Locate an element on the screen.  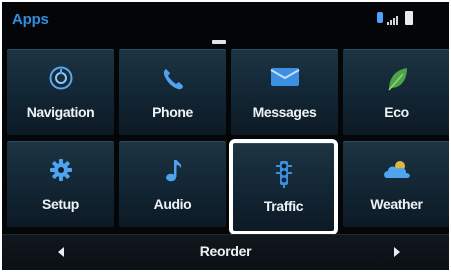
phone-icon is located at coordinates (173, 81).